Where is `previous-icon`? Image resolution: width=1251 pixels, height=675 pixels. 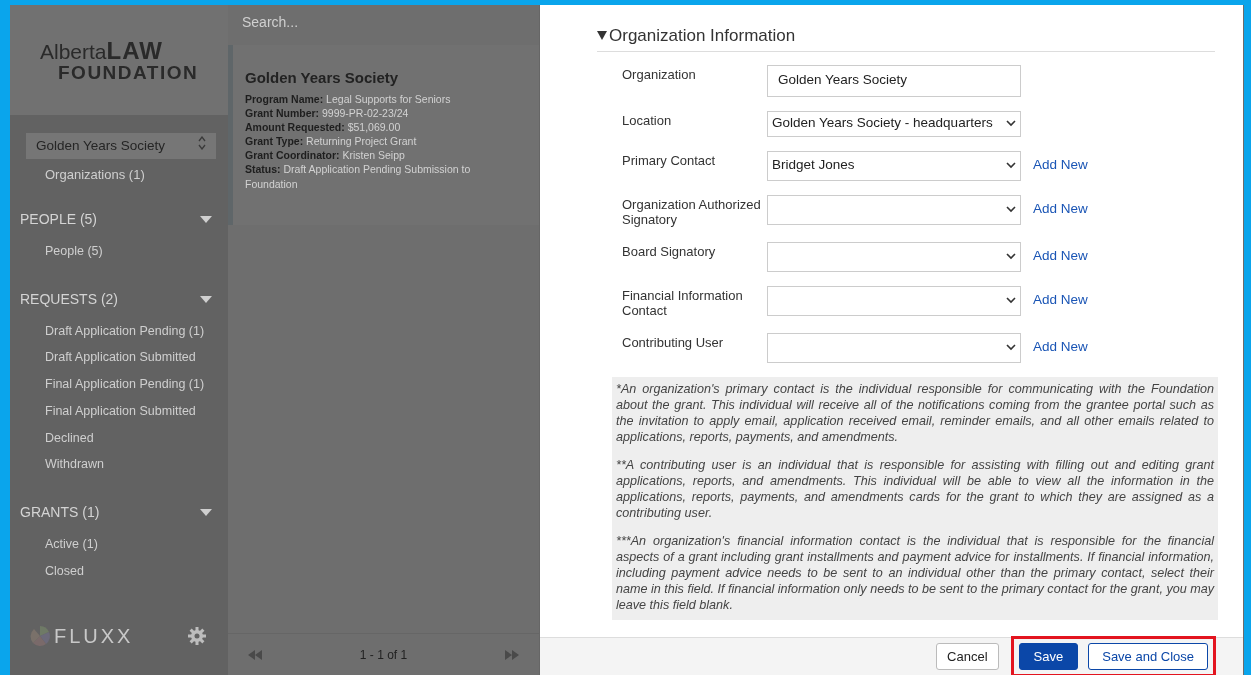
previous-icon is located at coordinates (255, 654).